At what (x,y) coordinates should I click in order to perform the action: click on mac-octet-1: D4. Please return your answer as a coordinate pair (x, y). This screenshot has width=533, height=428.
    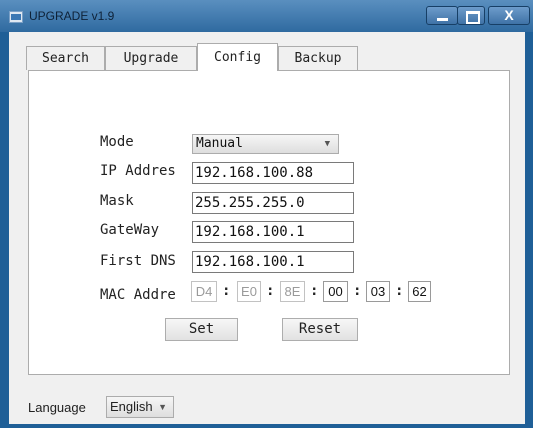
    Looking at the image, I should click on (204, 291).